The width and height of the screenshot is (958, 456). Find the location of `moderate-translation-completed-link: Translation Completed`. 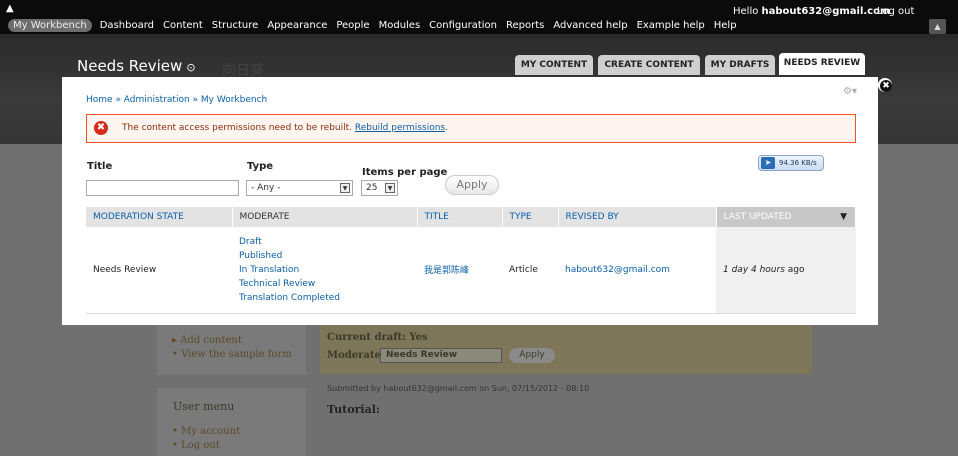

moderate-translation-completed-link: Translation Completed is located at coordinates (289, 298).